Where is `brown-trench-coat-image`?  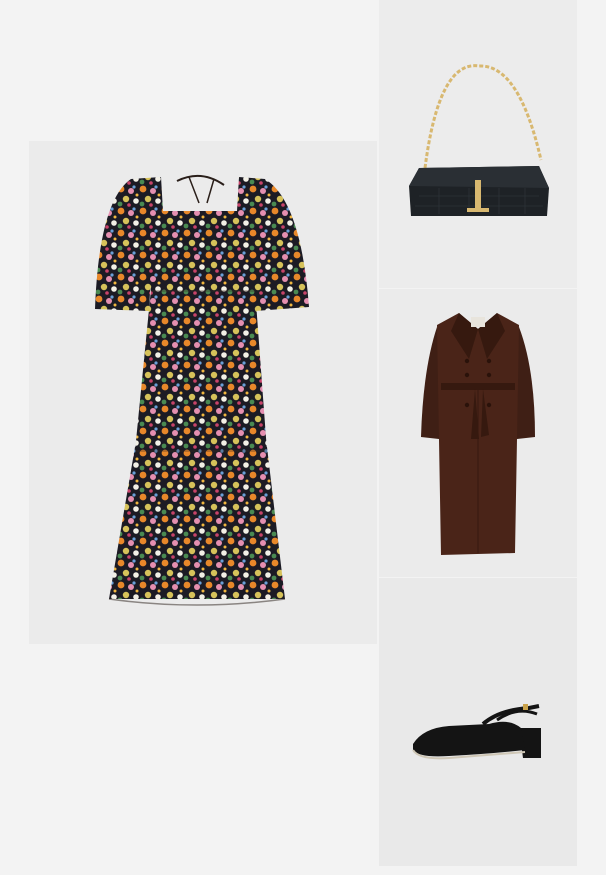 brown-trench-coat-image is located at coordinates (478, 434).